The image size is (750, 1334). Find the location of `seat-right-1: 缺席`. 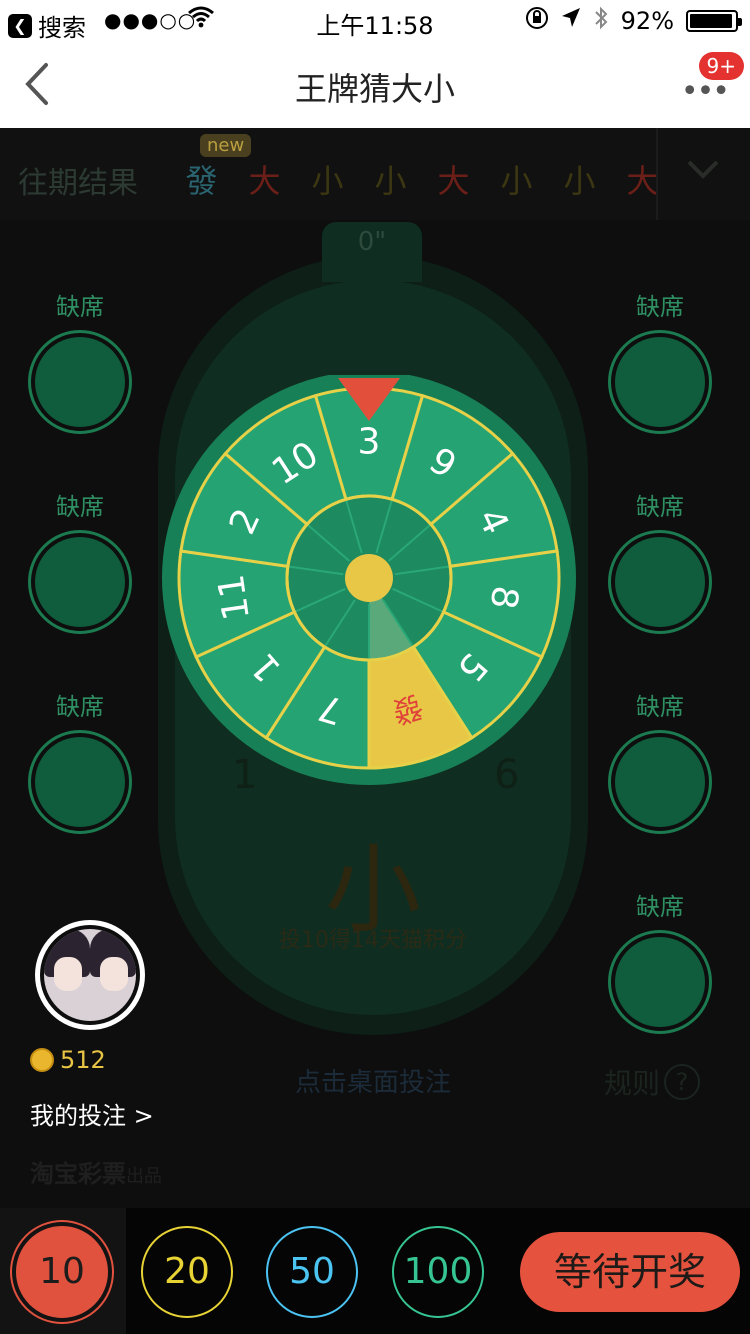

seat-right-1: 缺席 is located at coordinates (660, 360).